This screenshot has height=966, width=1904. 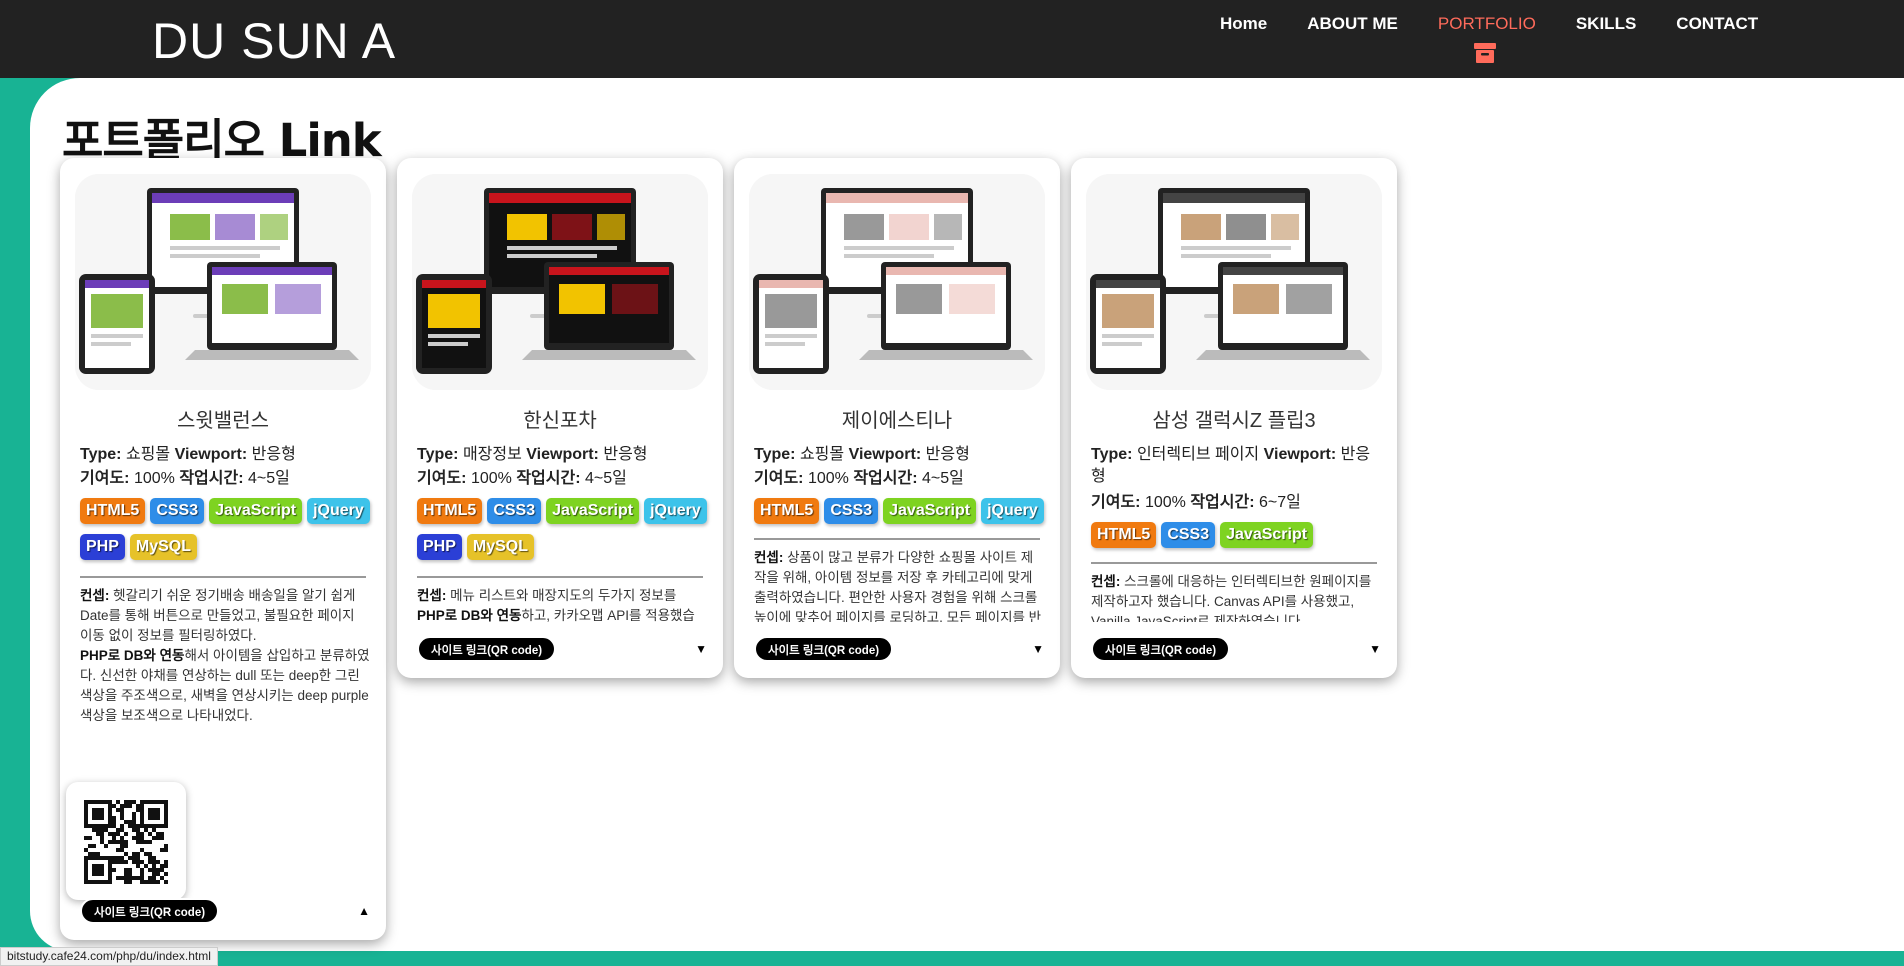 I want to click on collapse-arrow-icon: ▲, so click(x=364, y=911).